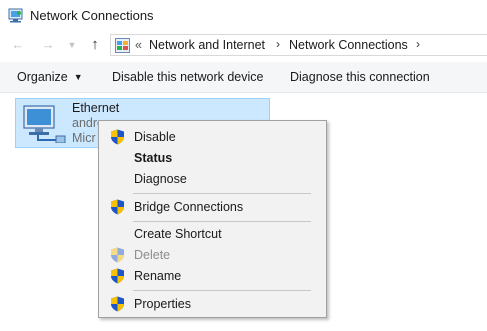 Image resolution: width=487 pixels, height=331 pixels. I want to click on organize-menu-button: Organize ▼, so click(50, 77).